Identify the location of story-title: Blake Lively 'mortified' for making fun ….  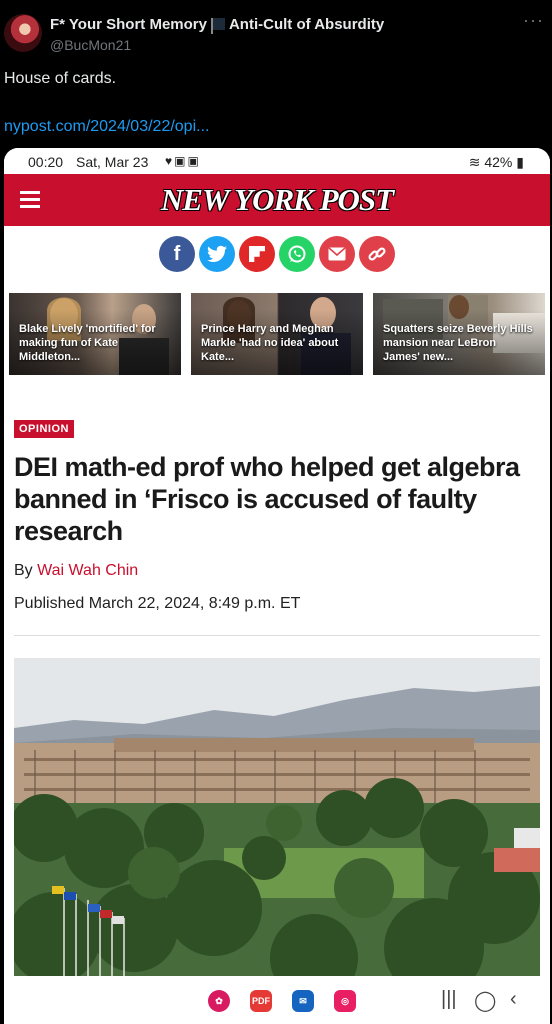
(87, 343).